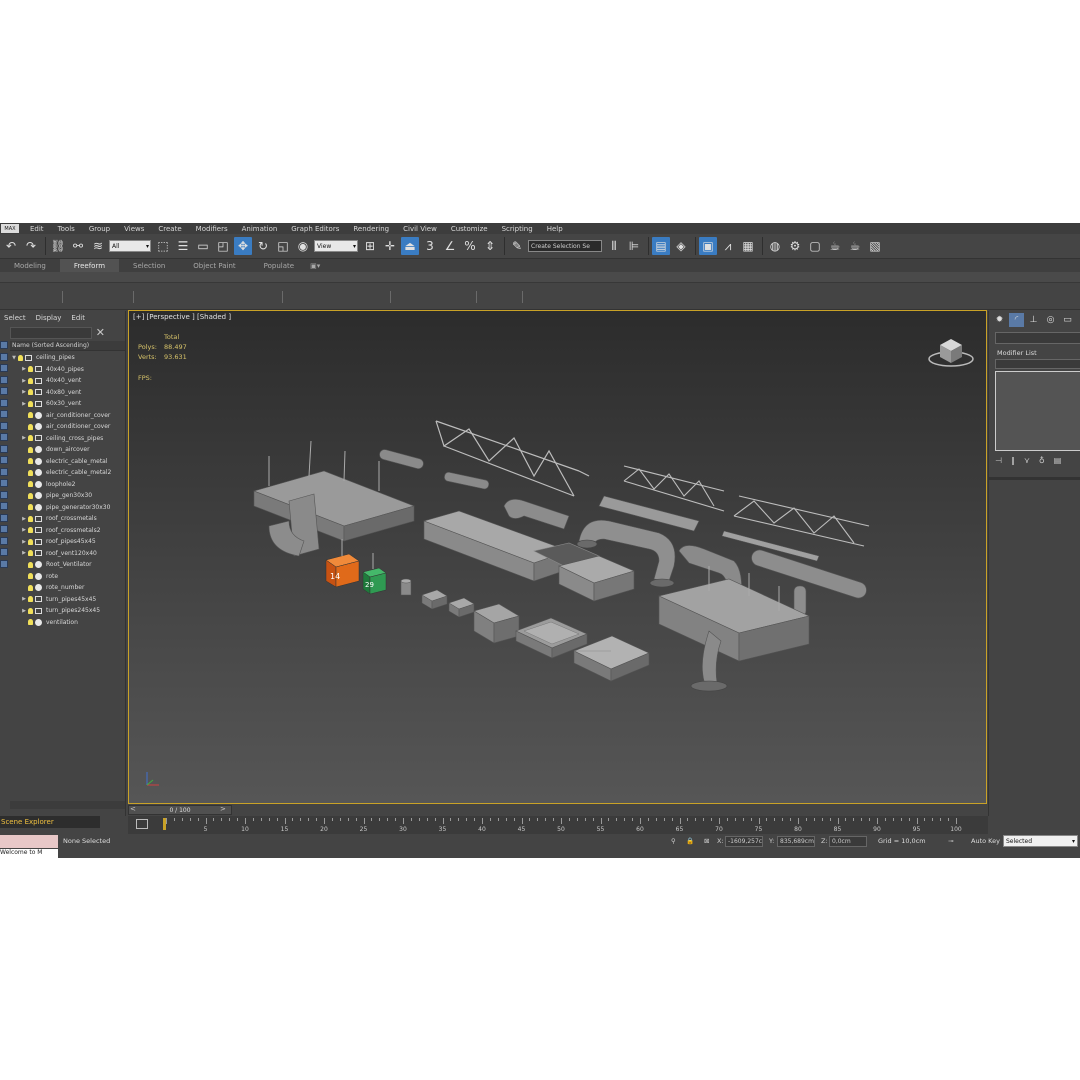  What do you see at coordinates (4, 414) in the screenshot?
I see `display-groups-icon` at bounding box center [4, 414].